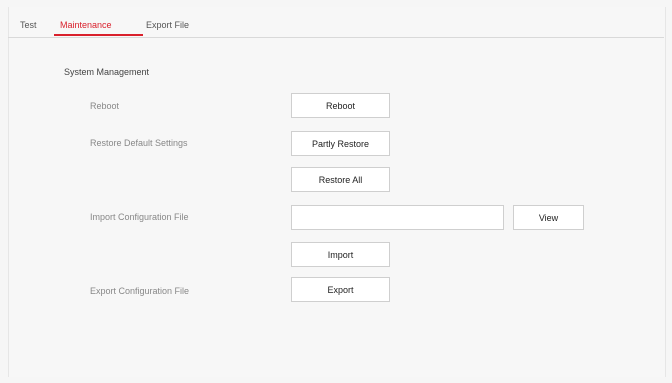 The image size is (672, 383). I want to click on section-title: System Management, so click(107, 72).